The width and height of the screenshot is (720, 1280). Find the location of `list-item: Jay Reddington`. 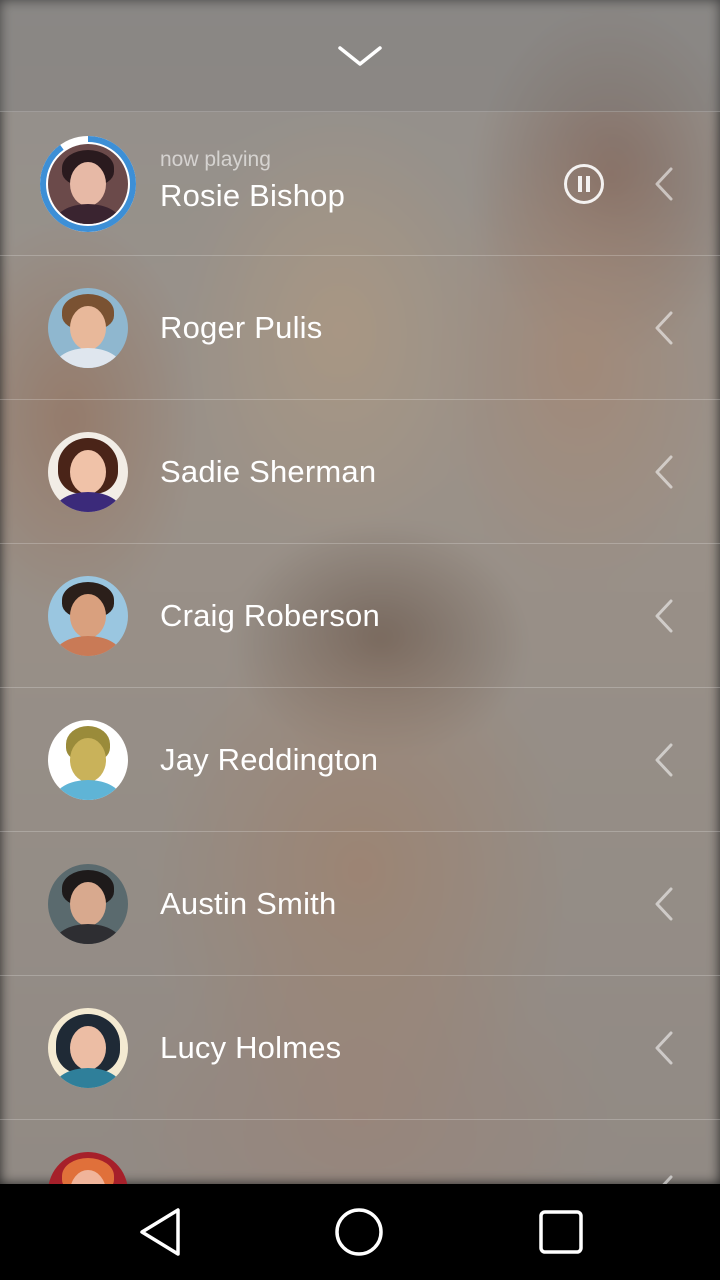

list-item: Jay Reddington is located at coordinates (360, 760).